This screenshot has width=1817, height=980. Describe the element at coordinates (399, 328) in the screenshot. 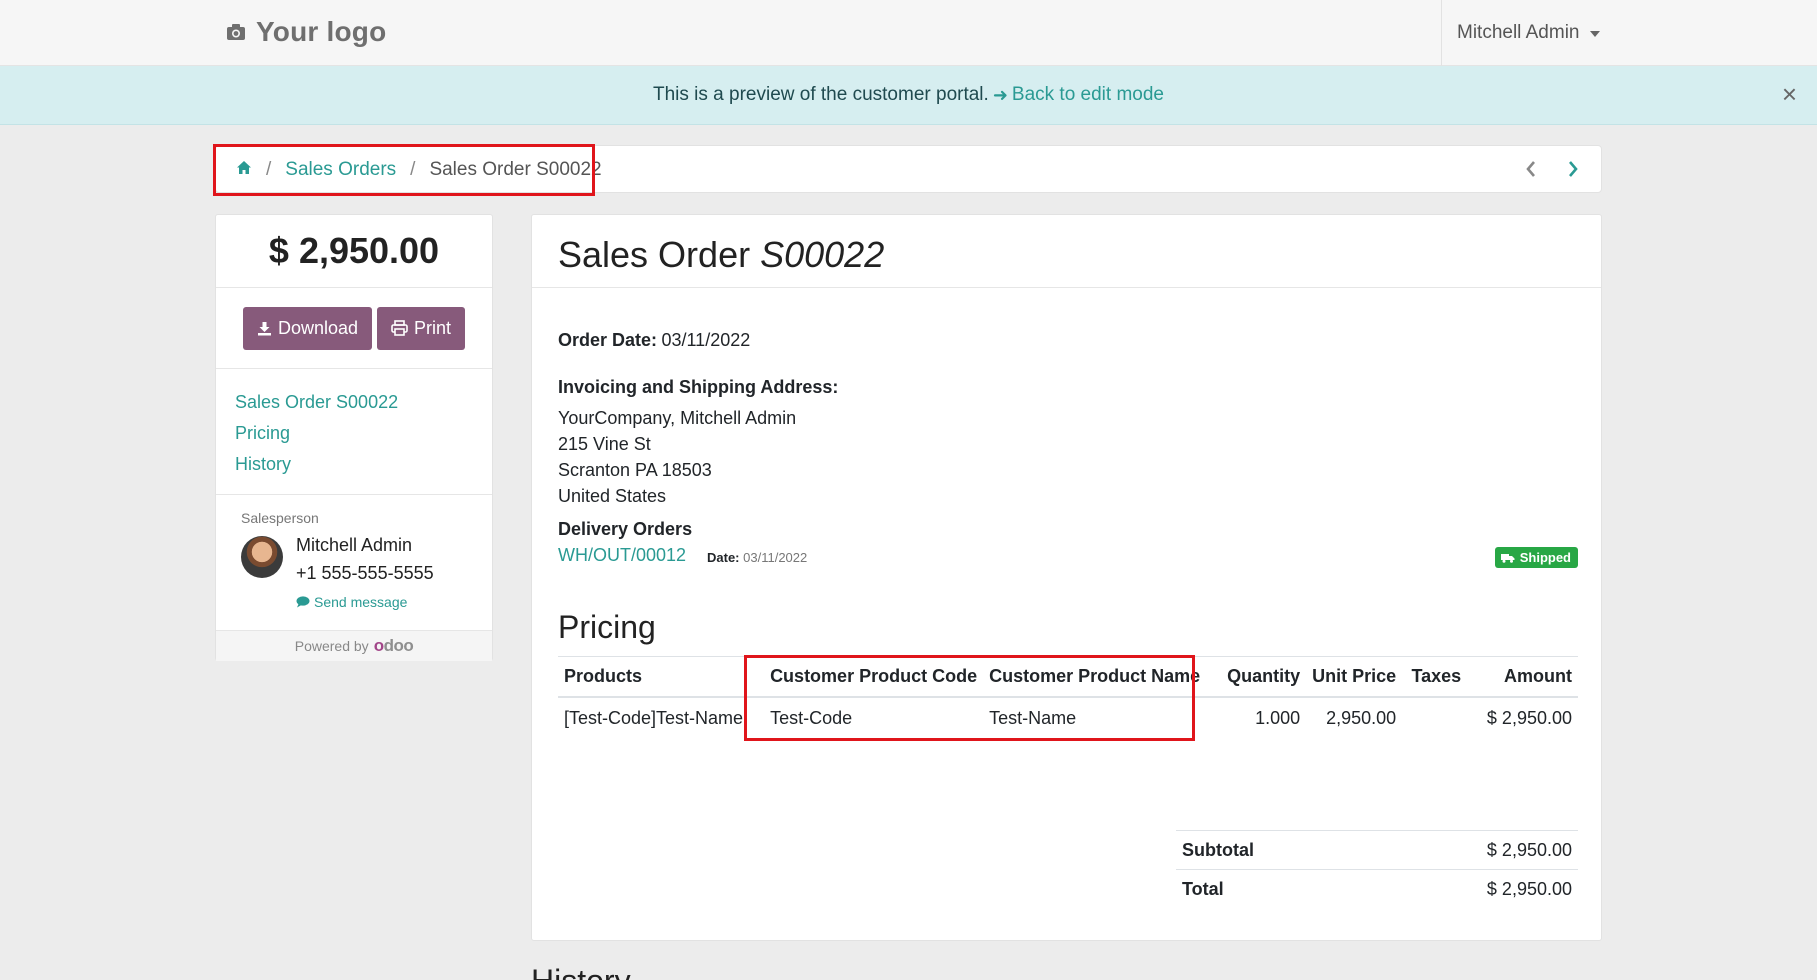

I see `print-icon` at that location.